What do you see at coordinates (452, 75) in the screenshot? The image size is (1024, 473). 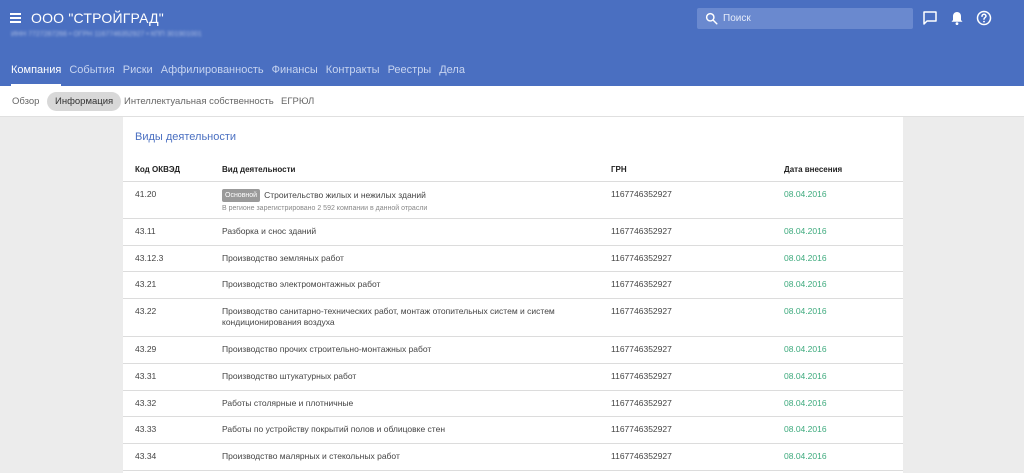 I see `tab-cases: Дела` at bounding box center [452, 75].